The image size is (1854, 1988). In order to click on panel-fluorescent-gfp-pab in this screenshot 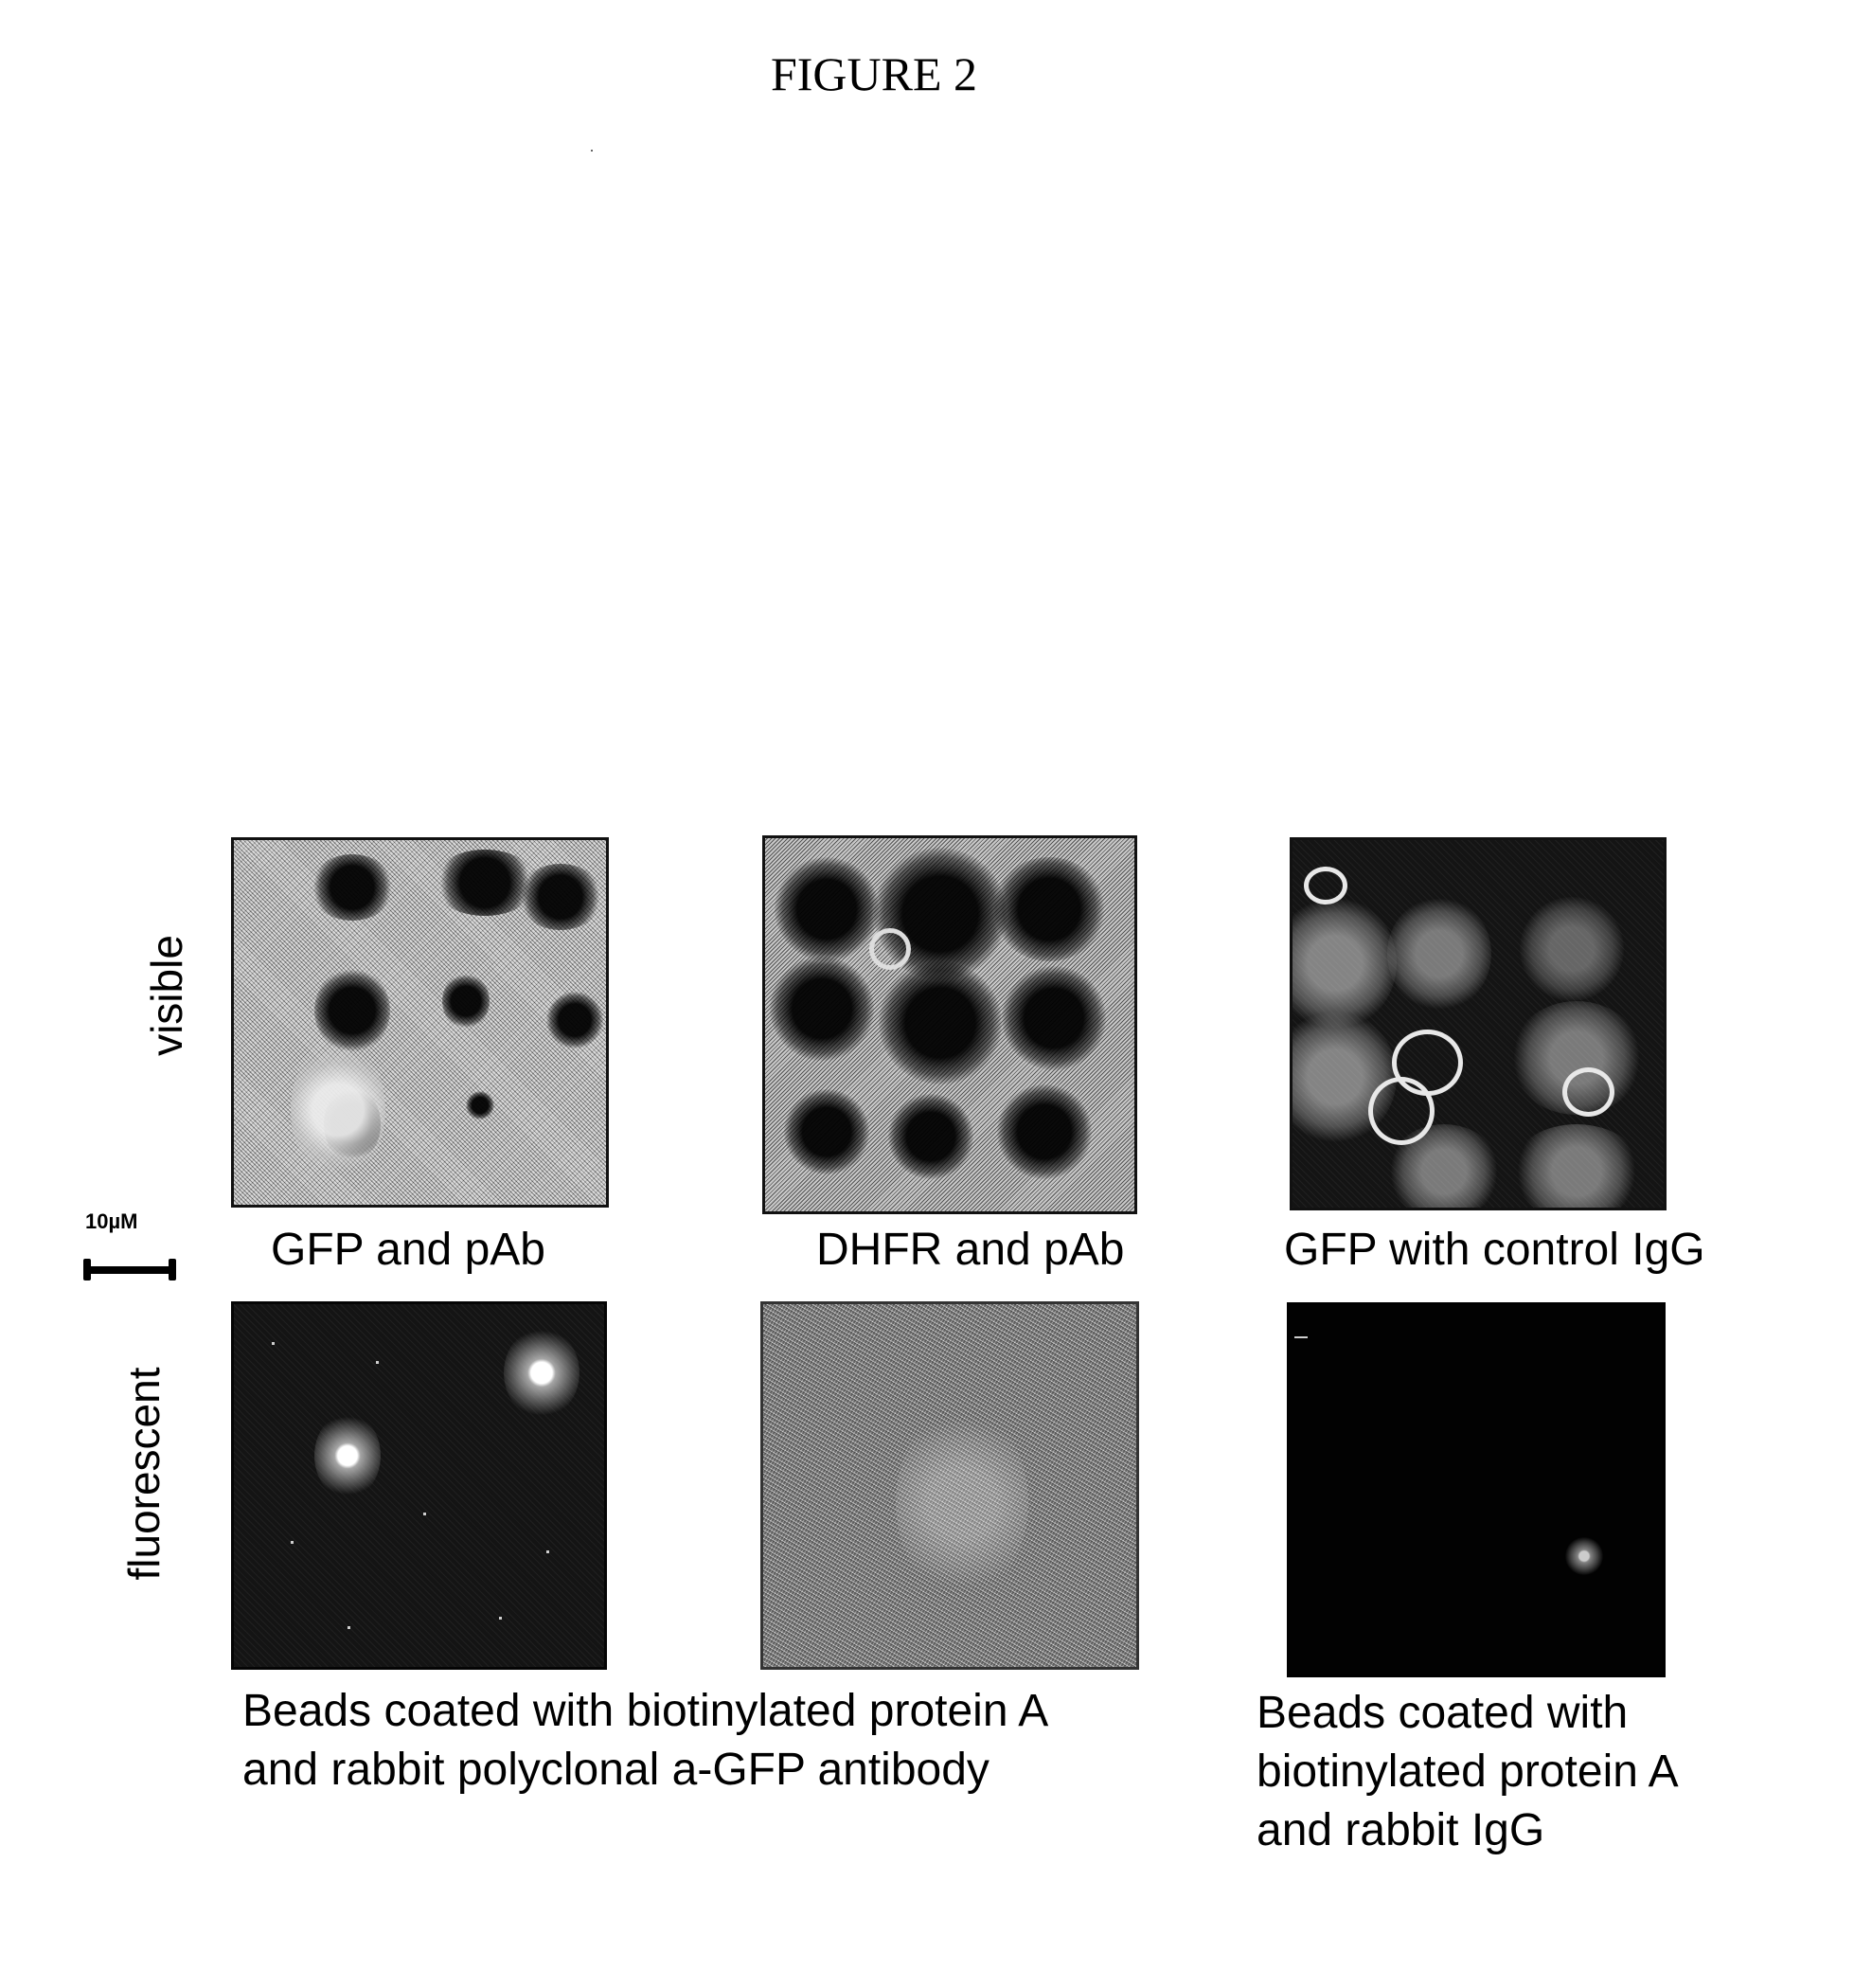, I will do `click(419, 1485)`.